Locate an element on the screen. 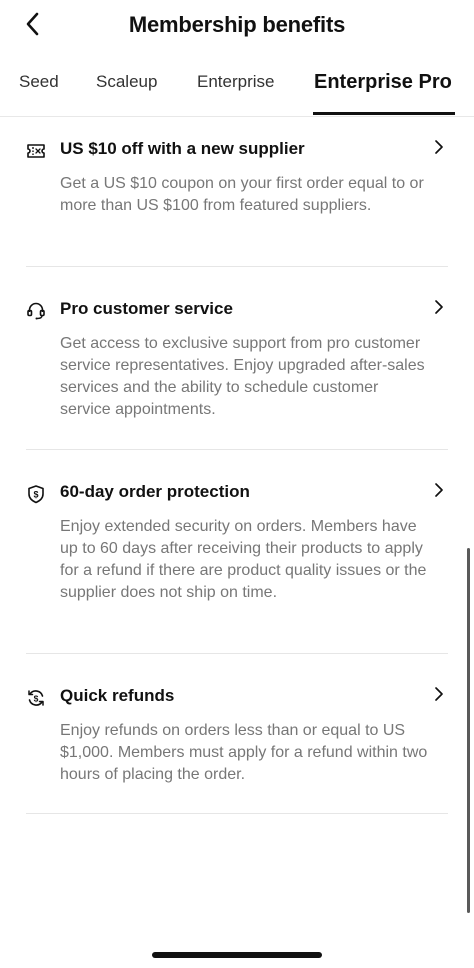 The image size is (474, 968). home-indicator is located at coordinates (237, 955).